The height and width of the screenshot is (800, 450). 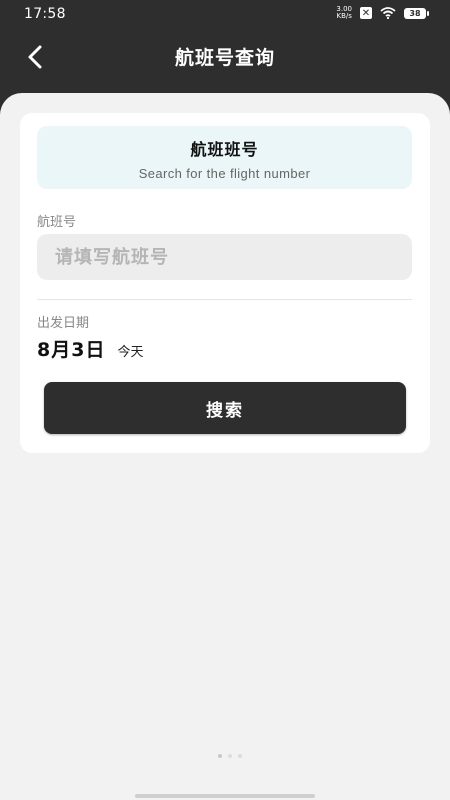 I want to click on departure-date-value: 8月3日, so click(x=71, y=350).